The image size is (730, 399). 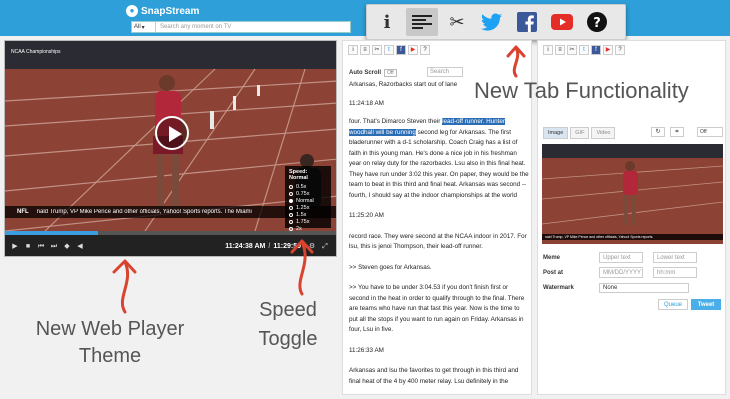 I want to click on fullscreen-icon: ⤢, so click(x=325, y=247).